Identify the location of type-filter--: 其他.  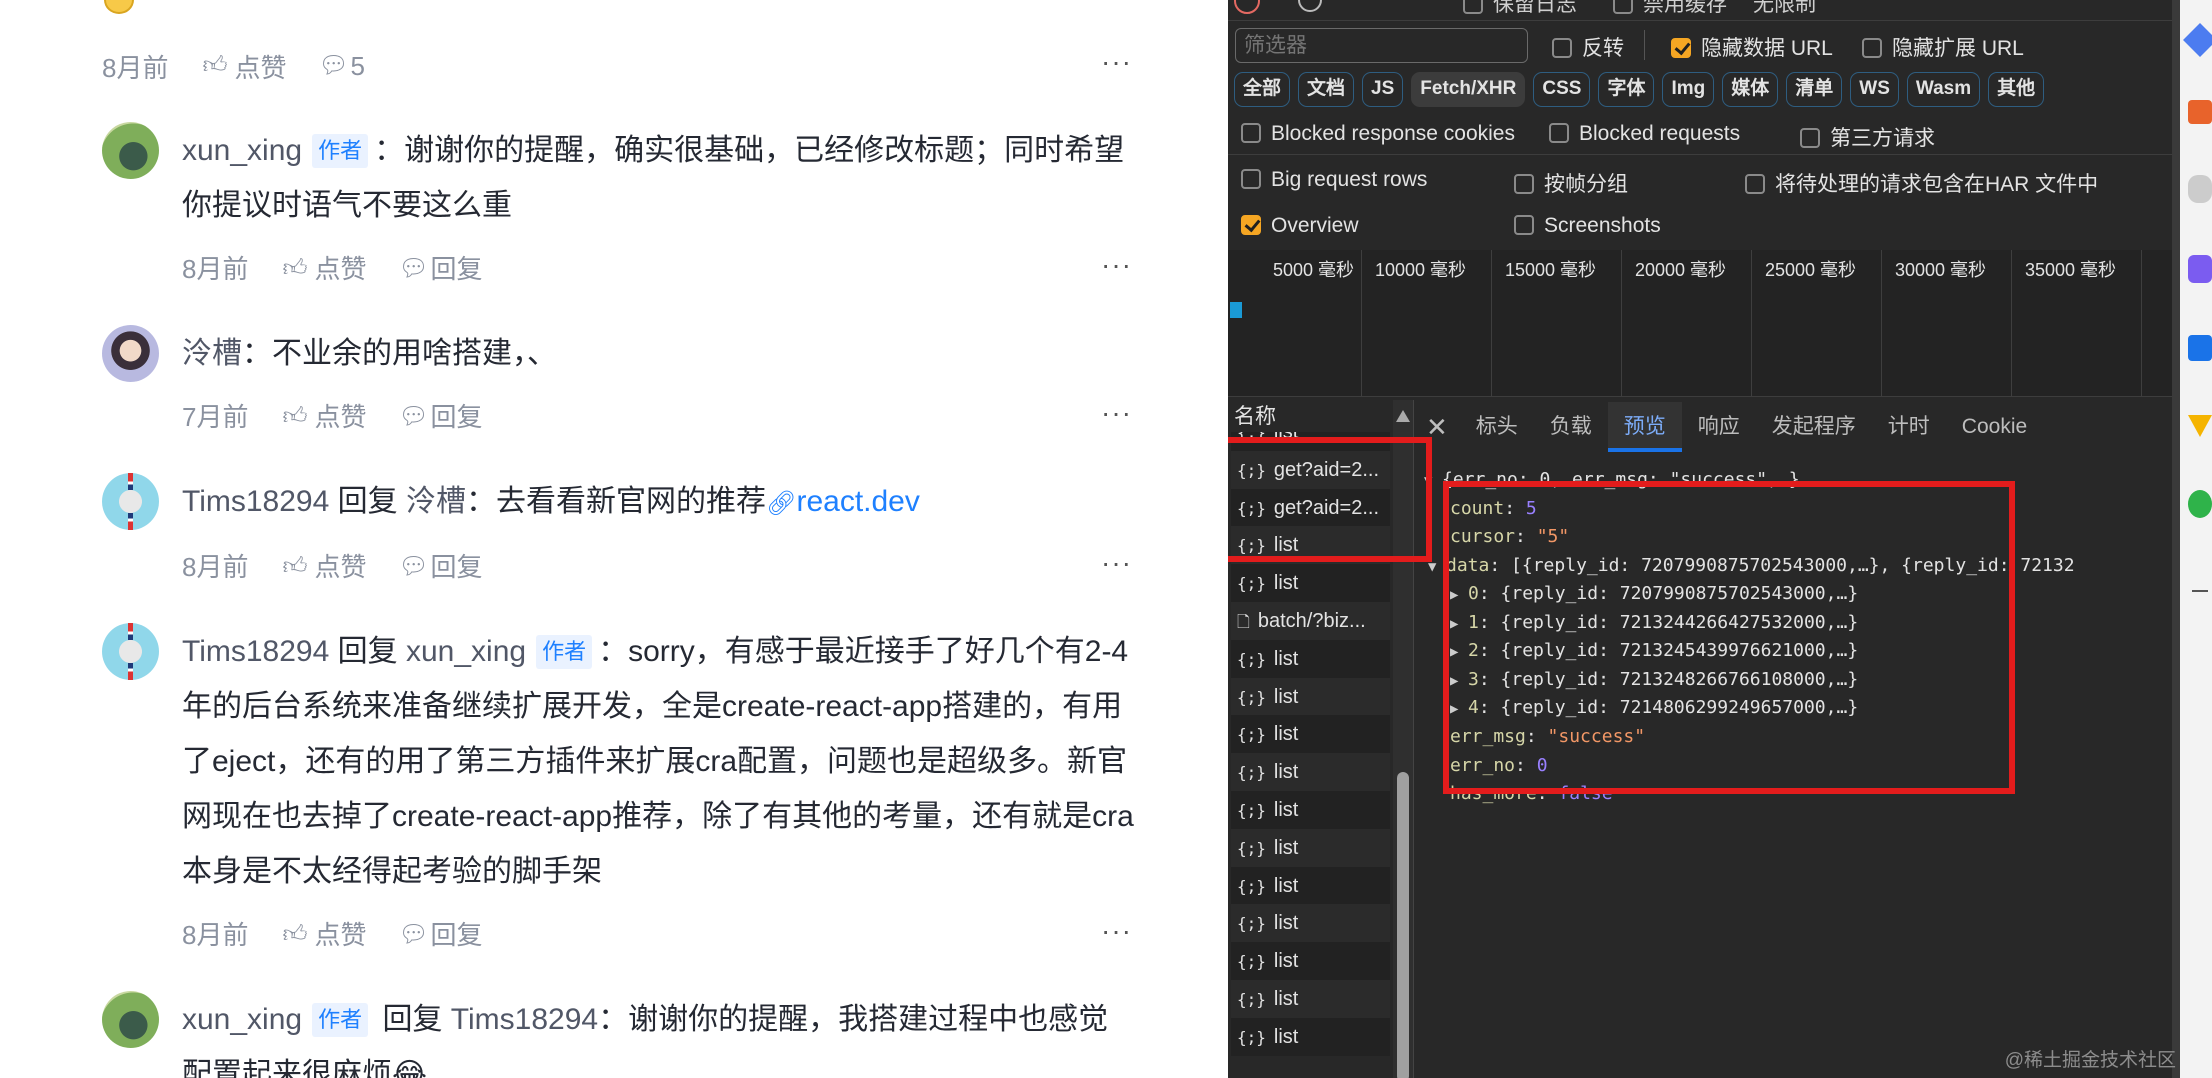
(2016, 89).